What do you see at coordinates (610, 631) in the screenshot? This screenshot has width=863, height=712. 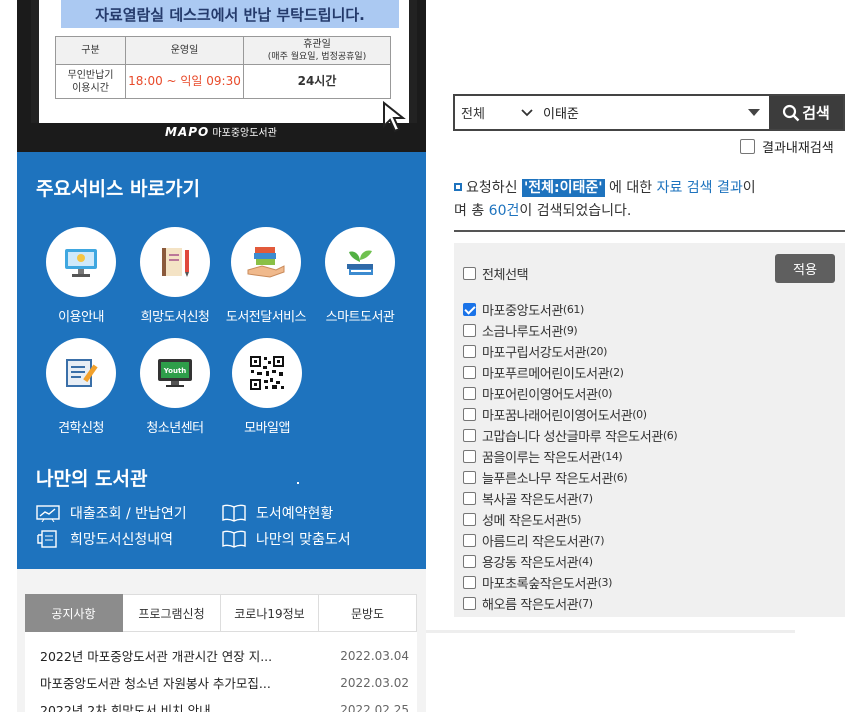 I see `divider` at bounding box center [610, 631].